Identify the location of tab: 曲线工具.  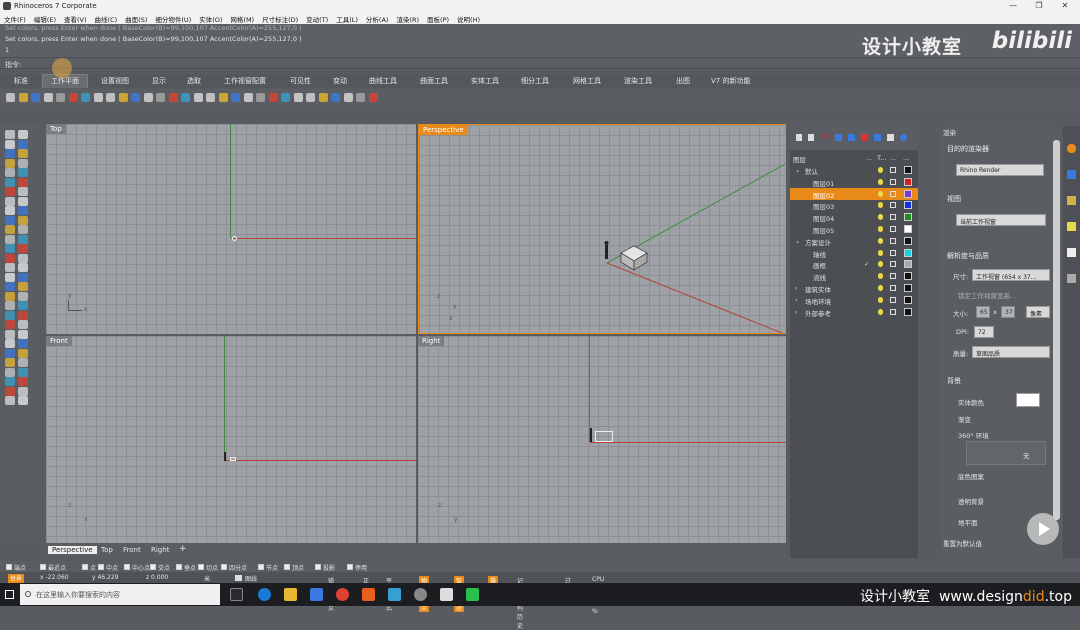
(383, 81).